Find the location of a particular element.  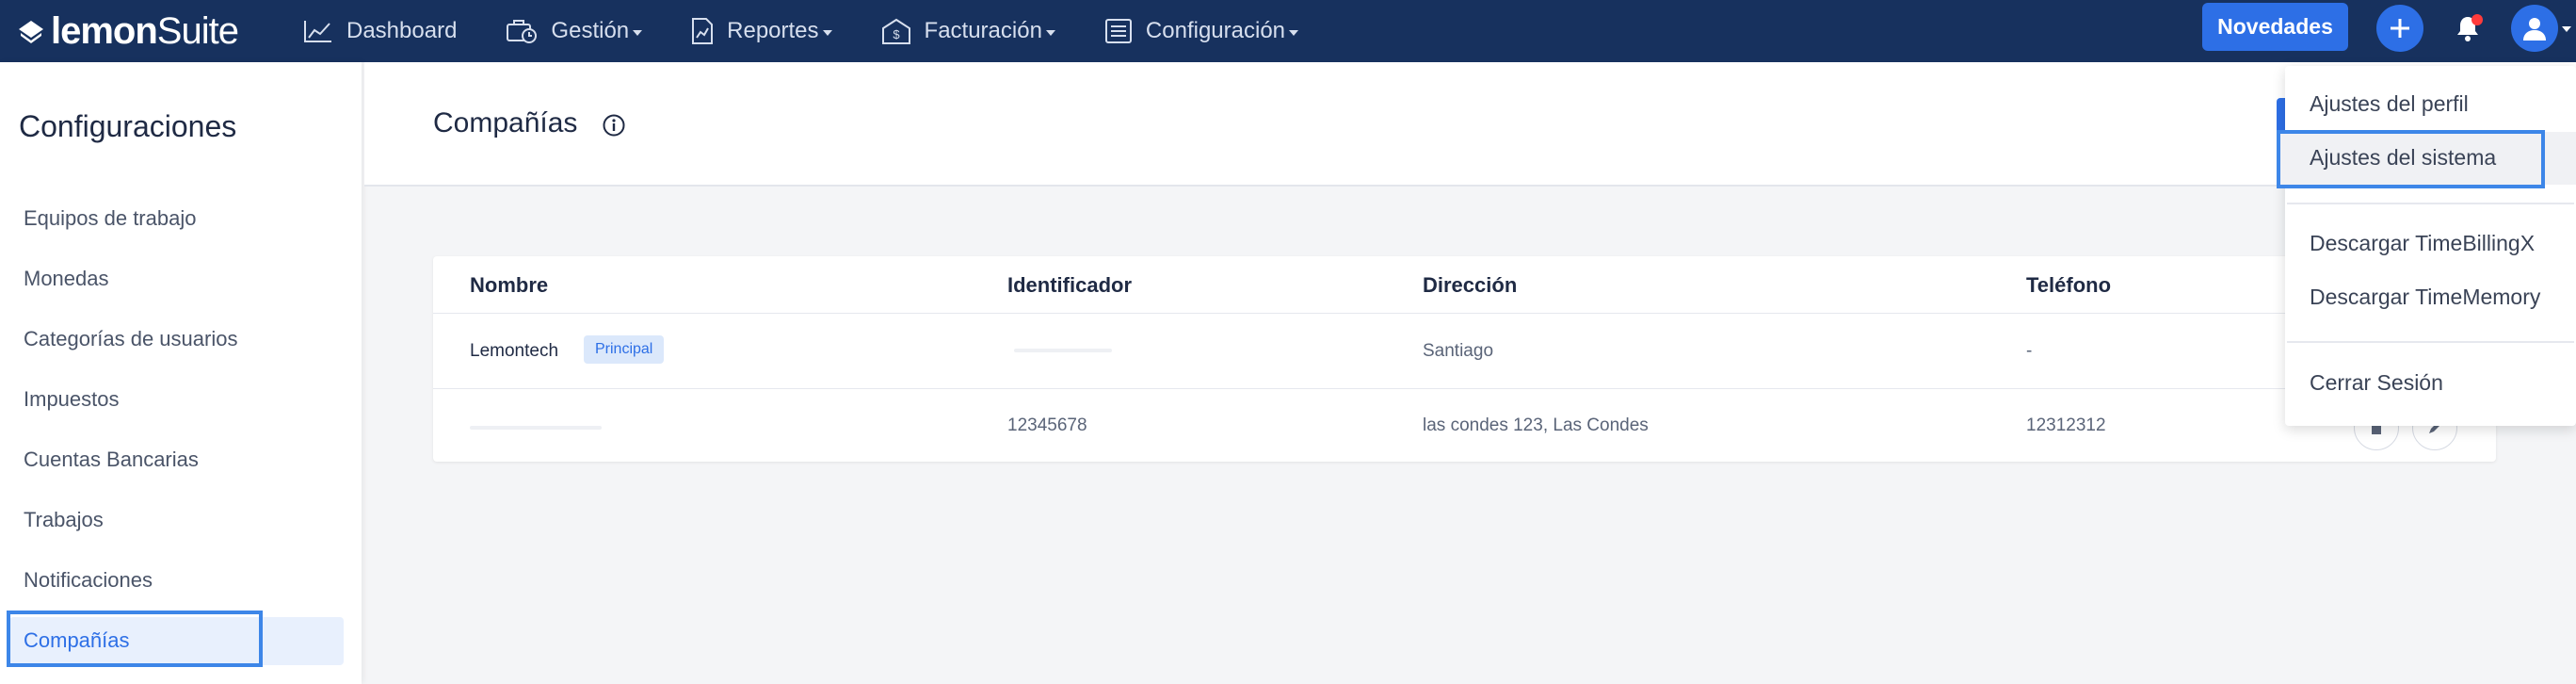

column-header-direccion: Dirección is located at coordinates (1470, 285).